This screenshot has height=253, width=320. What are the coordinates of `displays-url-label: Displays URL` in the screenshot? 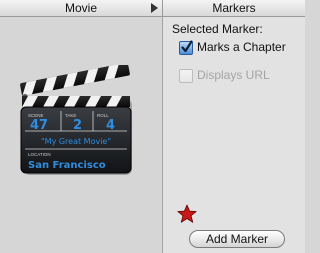 It's located at (233, 75).